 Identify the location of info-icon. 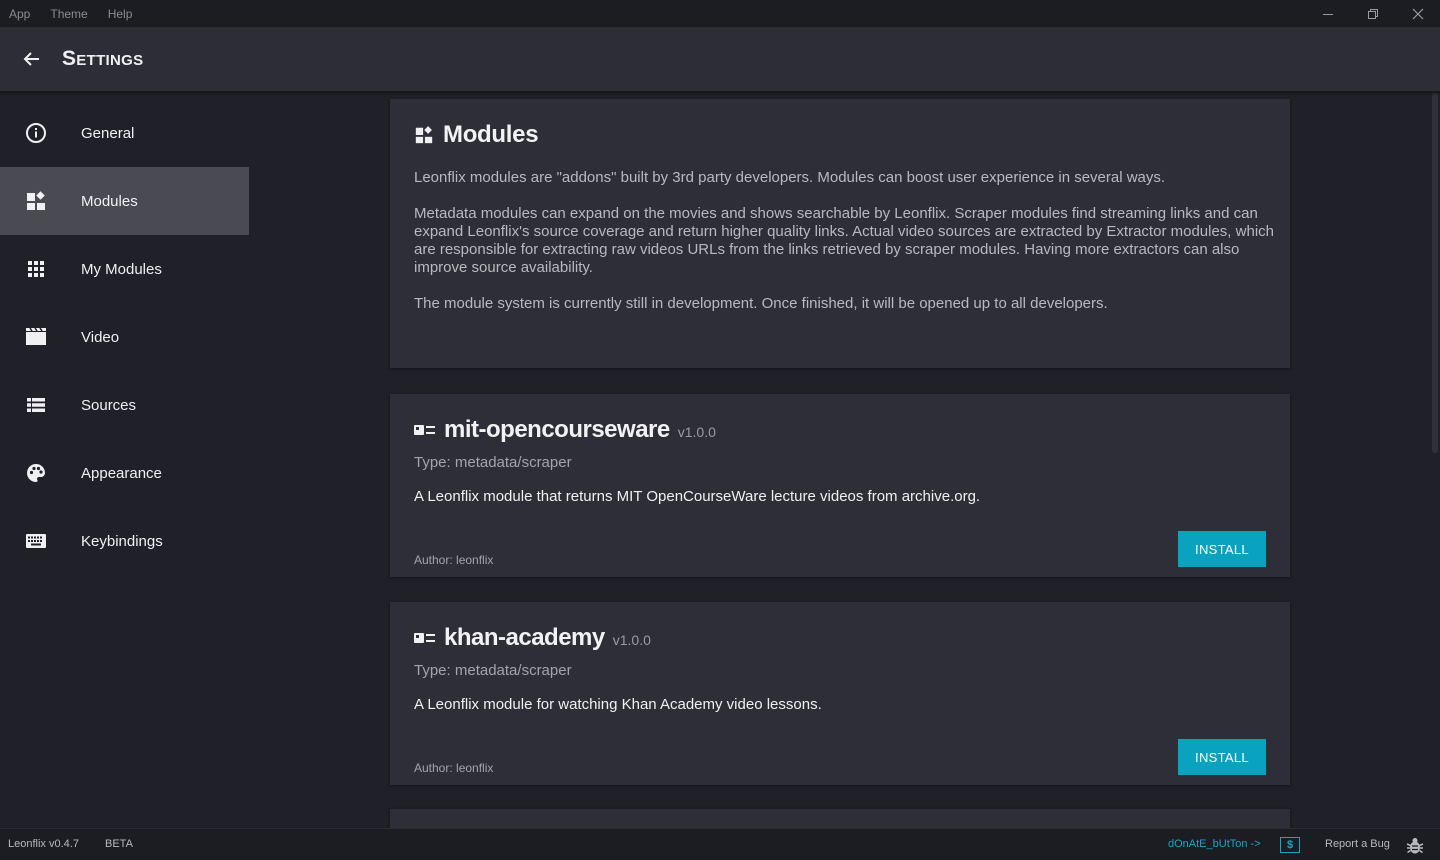
(36, 133).